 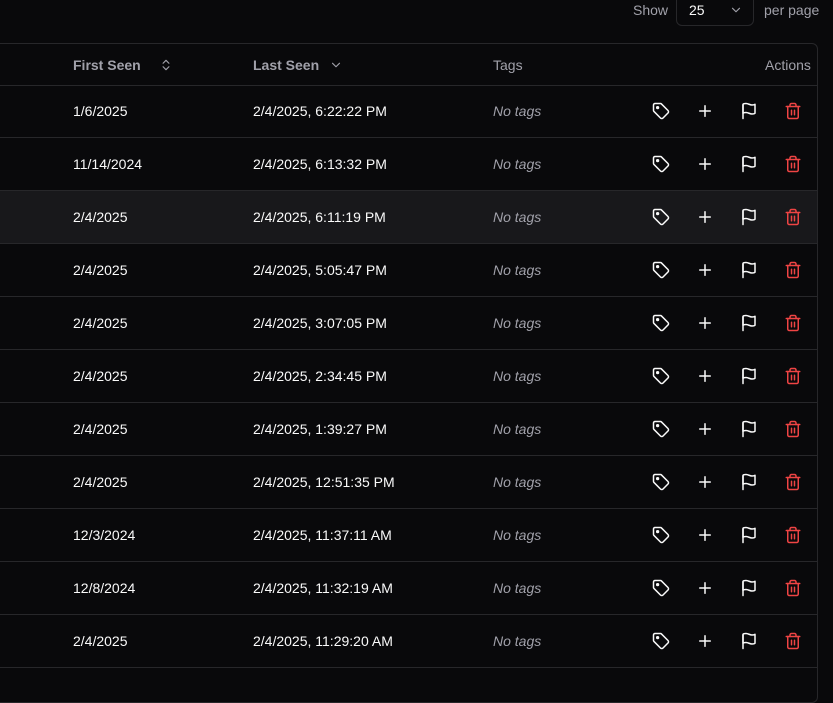 I want to click on table-row: 2/4/2025 2/4/2025, 12:51:35 PM No tags, so click(x=408, y=482).